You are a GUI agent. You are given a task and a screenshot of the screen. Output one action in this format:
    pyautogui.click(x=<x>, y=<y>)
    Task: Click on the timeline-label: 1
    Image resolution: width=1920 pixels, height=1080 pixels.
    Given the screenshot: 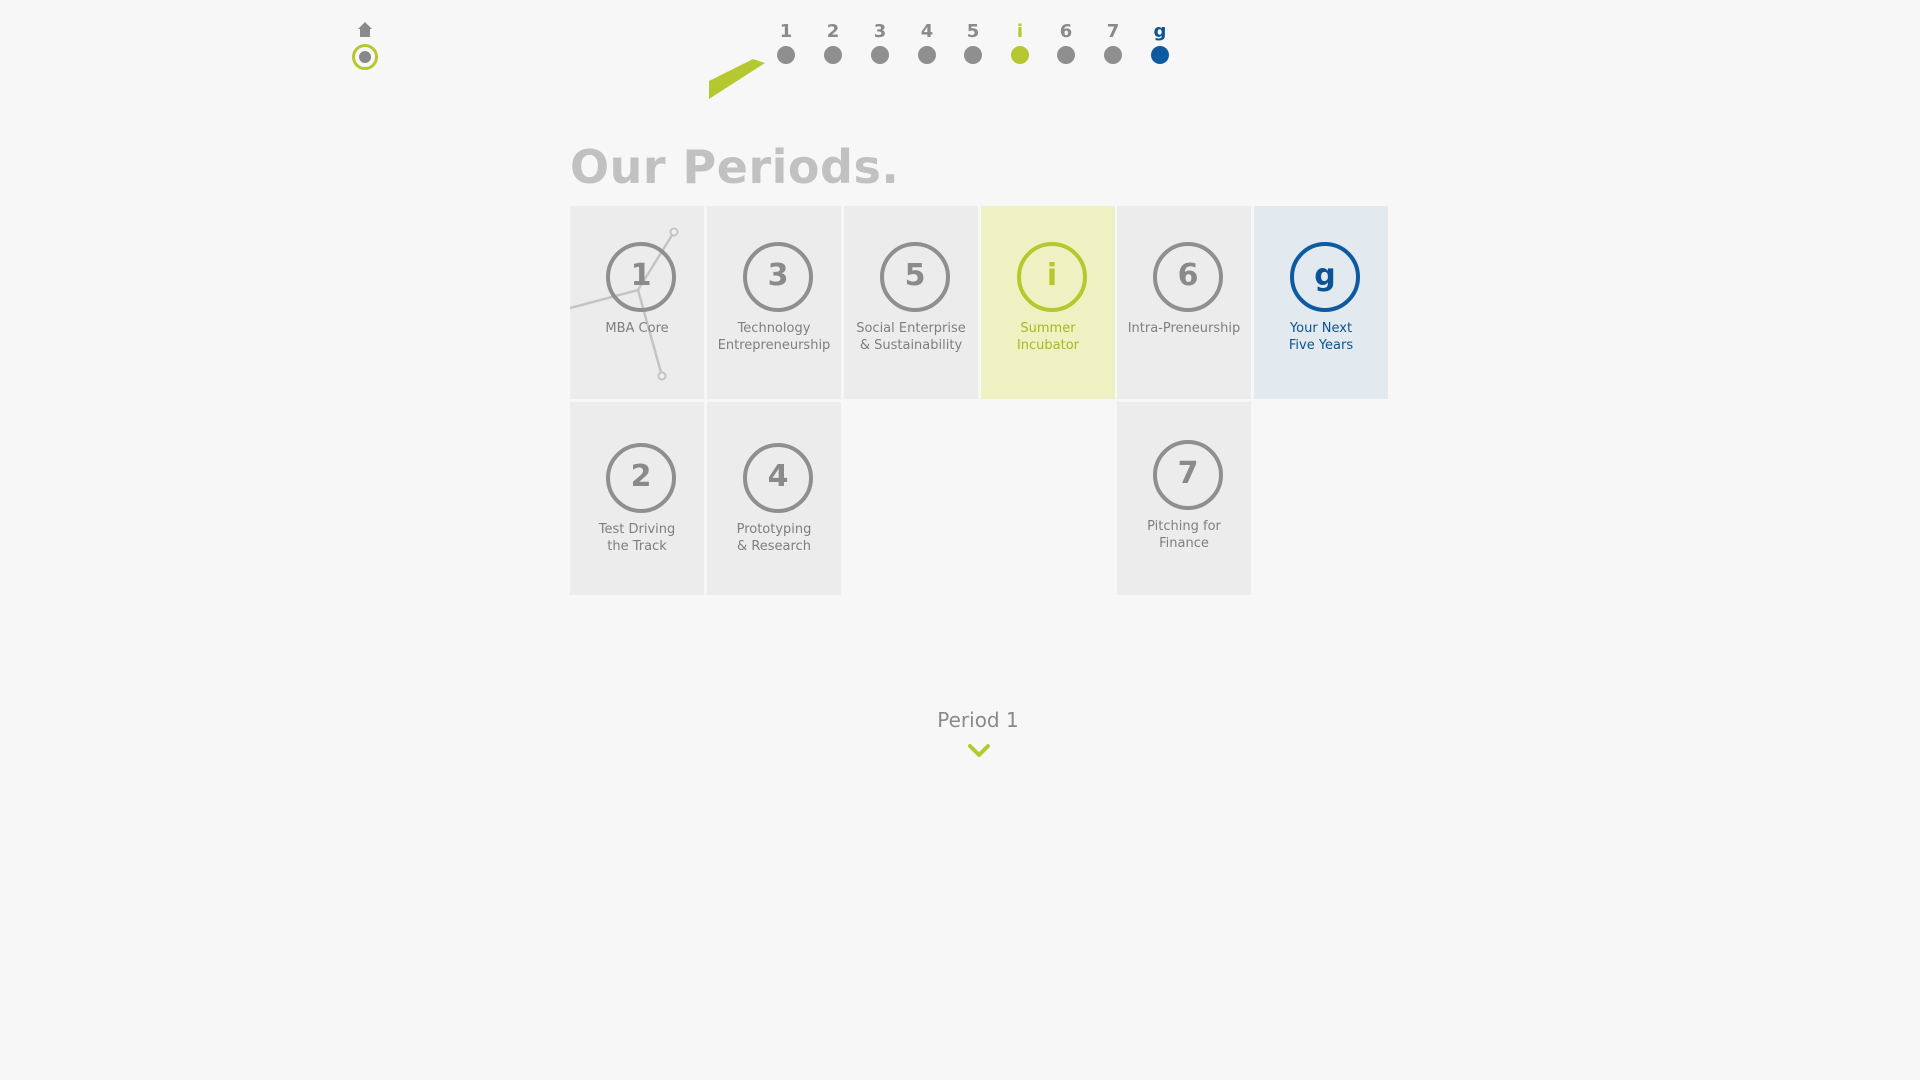 What is the action you would take?
    pyautogui.click(x=786, y=31)
    